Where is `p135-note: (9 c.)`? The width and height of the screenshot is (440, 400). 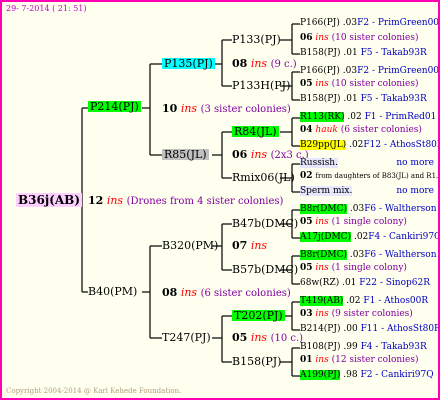
p135-note: (9 c.) is located at coordinates (283, 64).